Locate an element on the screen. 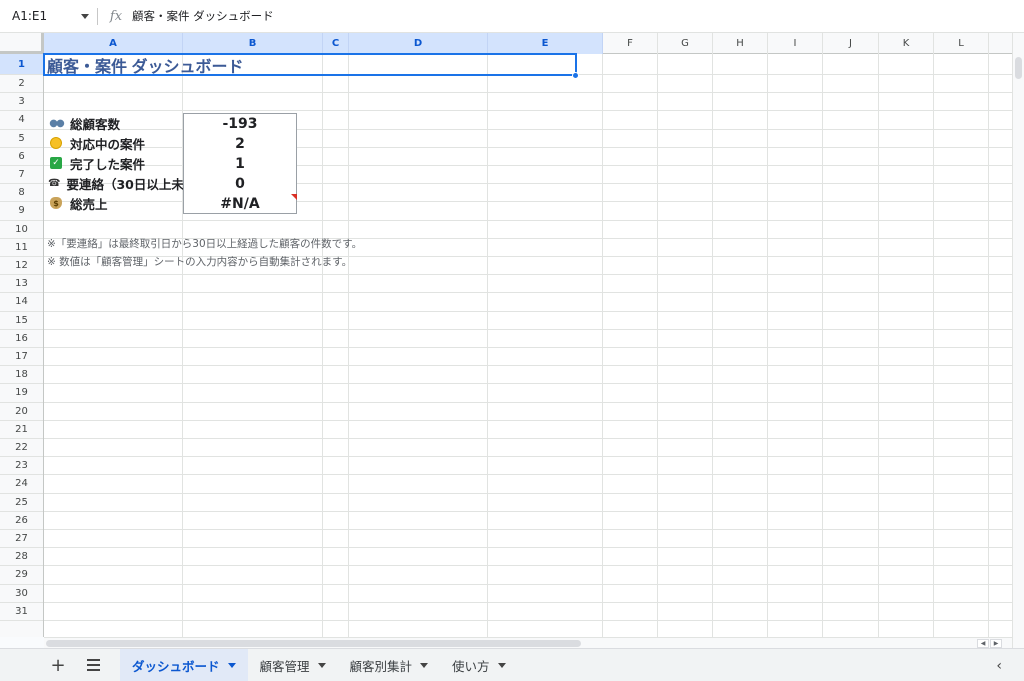  row-header-8: 8 is located at coordinates (21, 193).